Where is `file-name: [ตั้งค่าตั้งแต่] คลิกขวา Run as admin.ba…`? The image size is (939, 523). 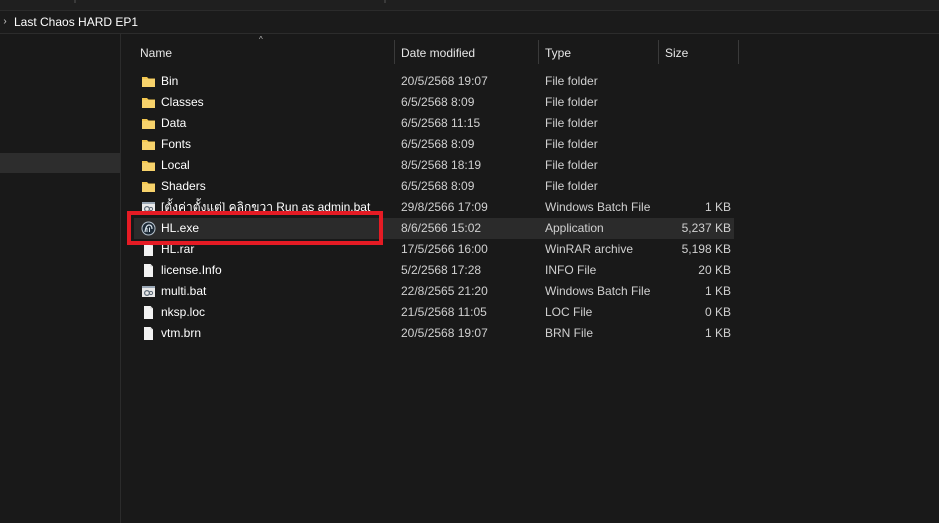
file-name: [ตั้งค่าตั้งแต่] คลิกขวา Run as admin.ba… is located at coordinates (276, 207).